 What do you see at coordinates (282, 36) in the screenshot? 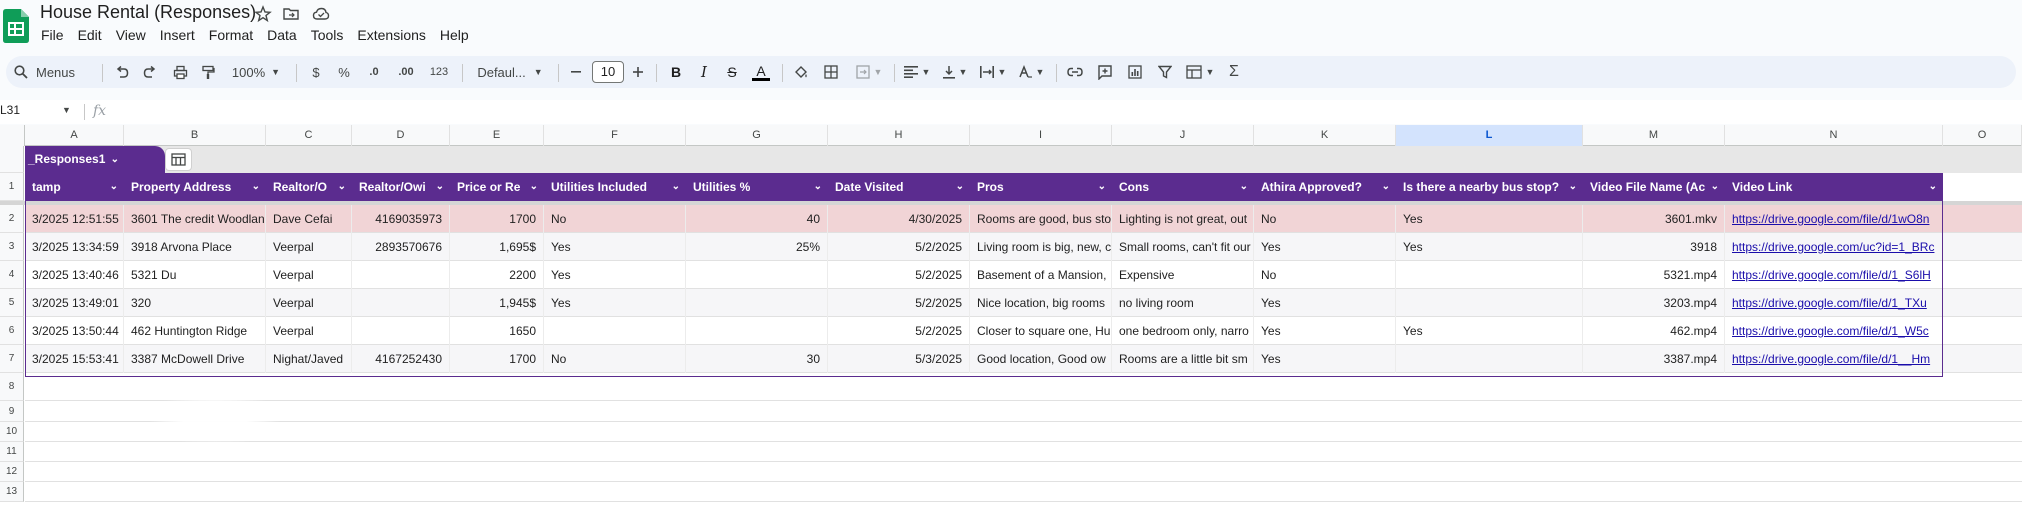
I see `menu-data: Data` at bounding box center [282, 36].